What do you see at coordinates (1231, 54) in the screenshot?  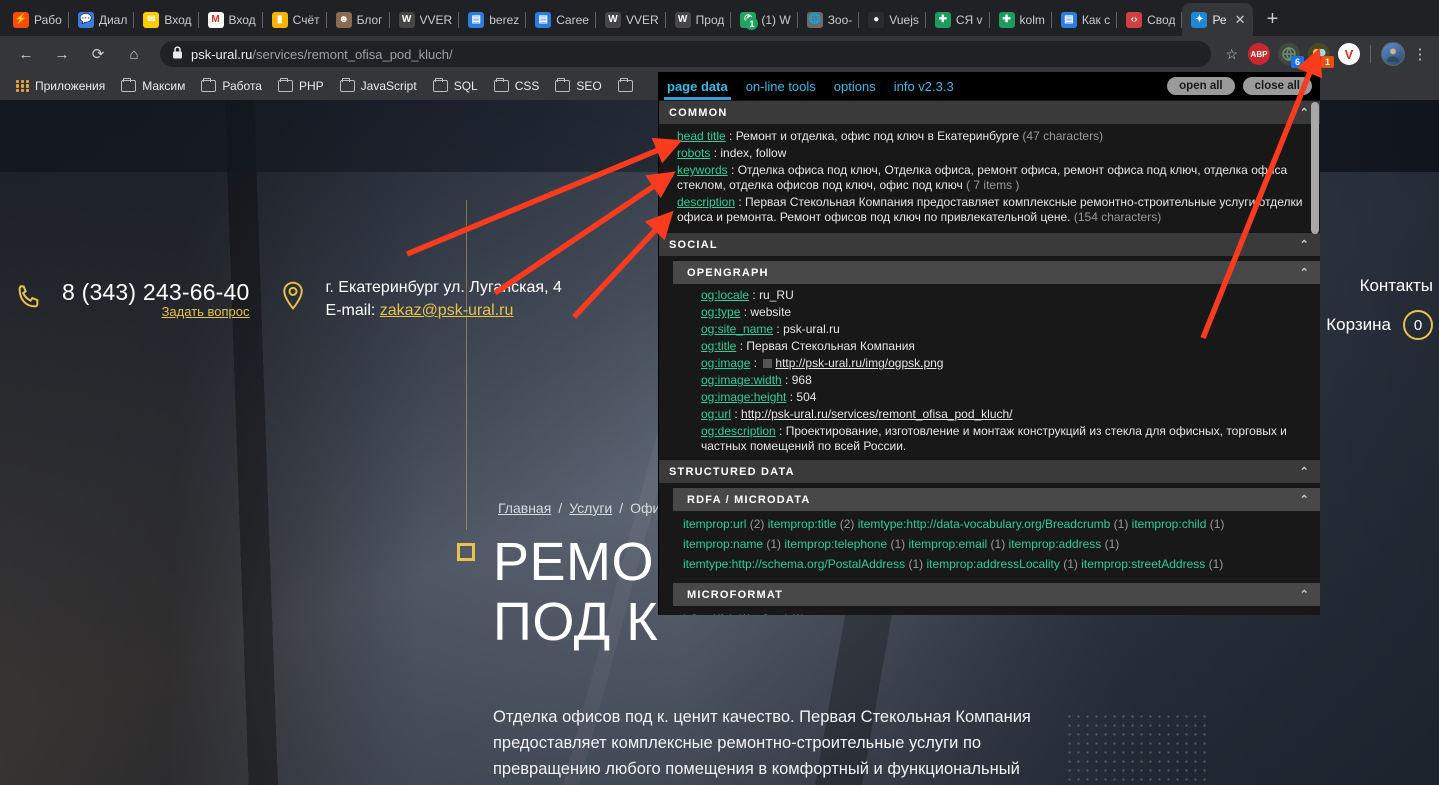 I see `bookmark-star-icon: ☆` at bounding box center [1231, 54].